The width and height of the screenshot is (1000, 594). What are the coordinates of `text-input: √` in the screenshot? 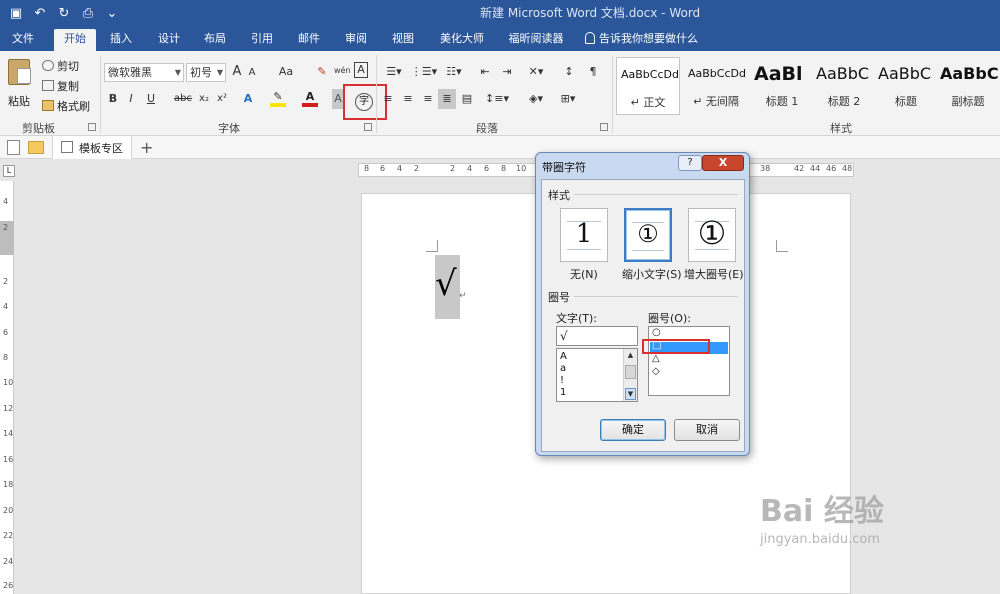 It's located at (597, 336).